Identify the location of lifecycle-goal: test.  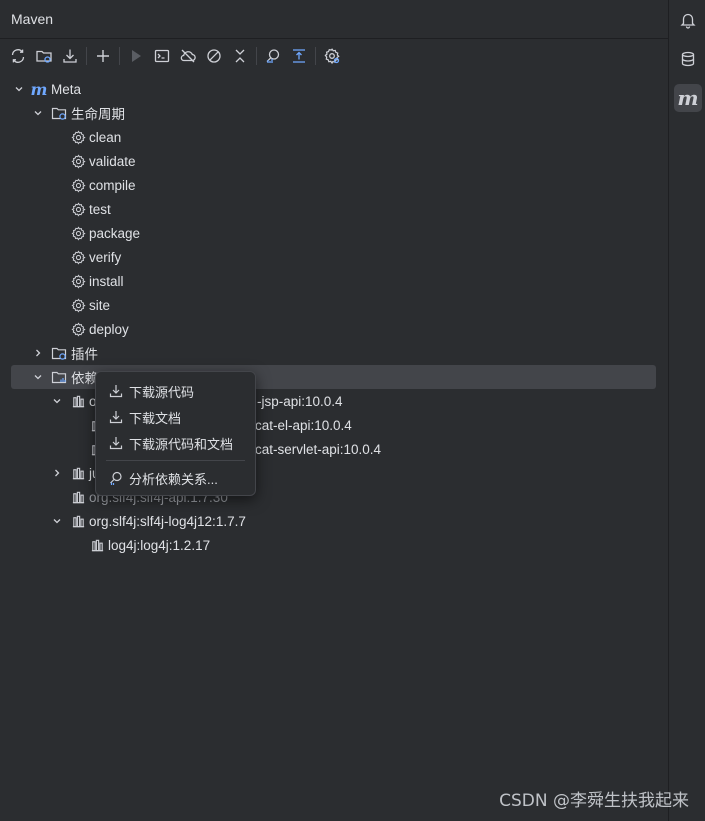
(334, 209).